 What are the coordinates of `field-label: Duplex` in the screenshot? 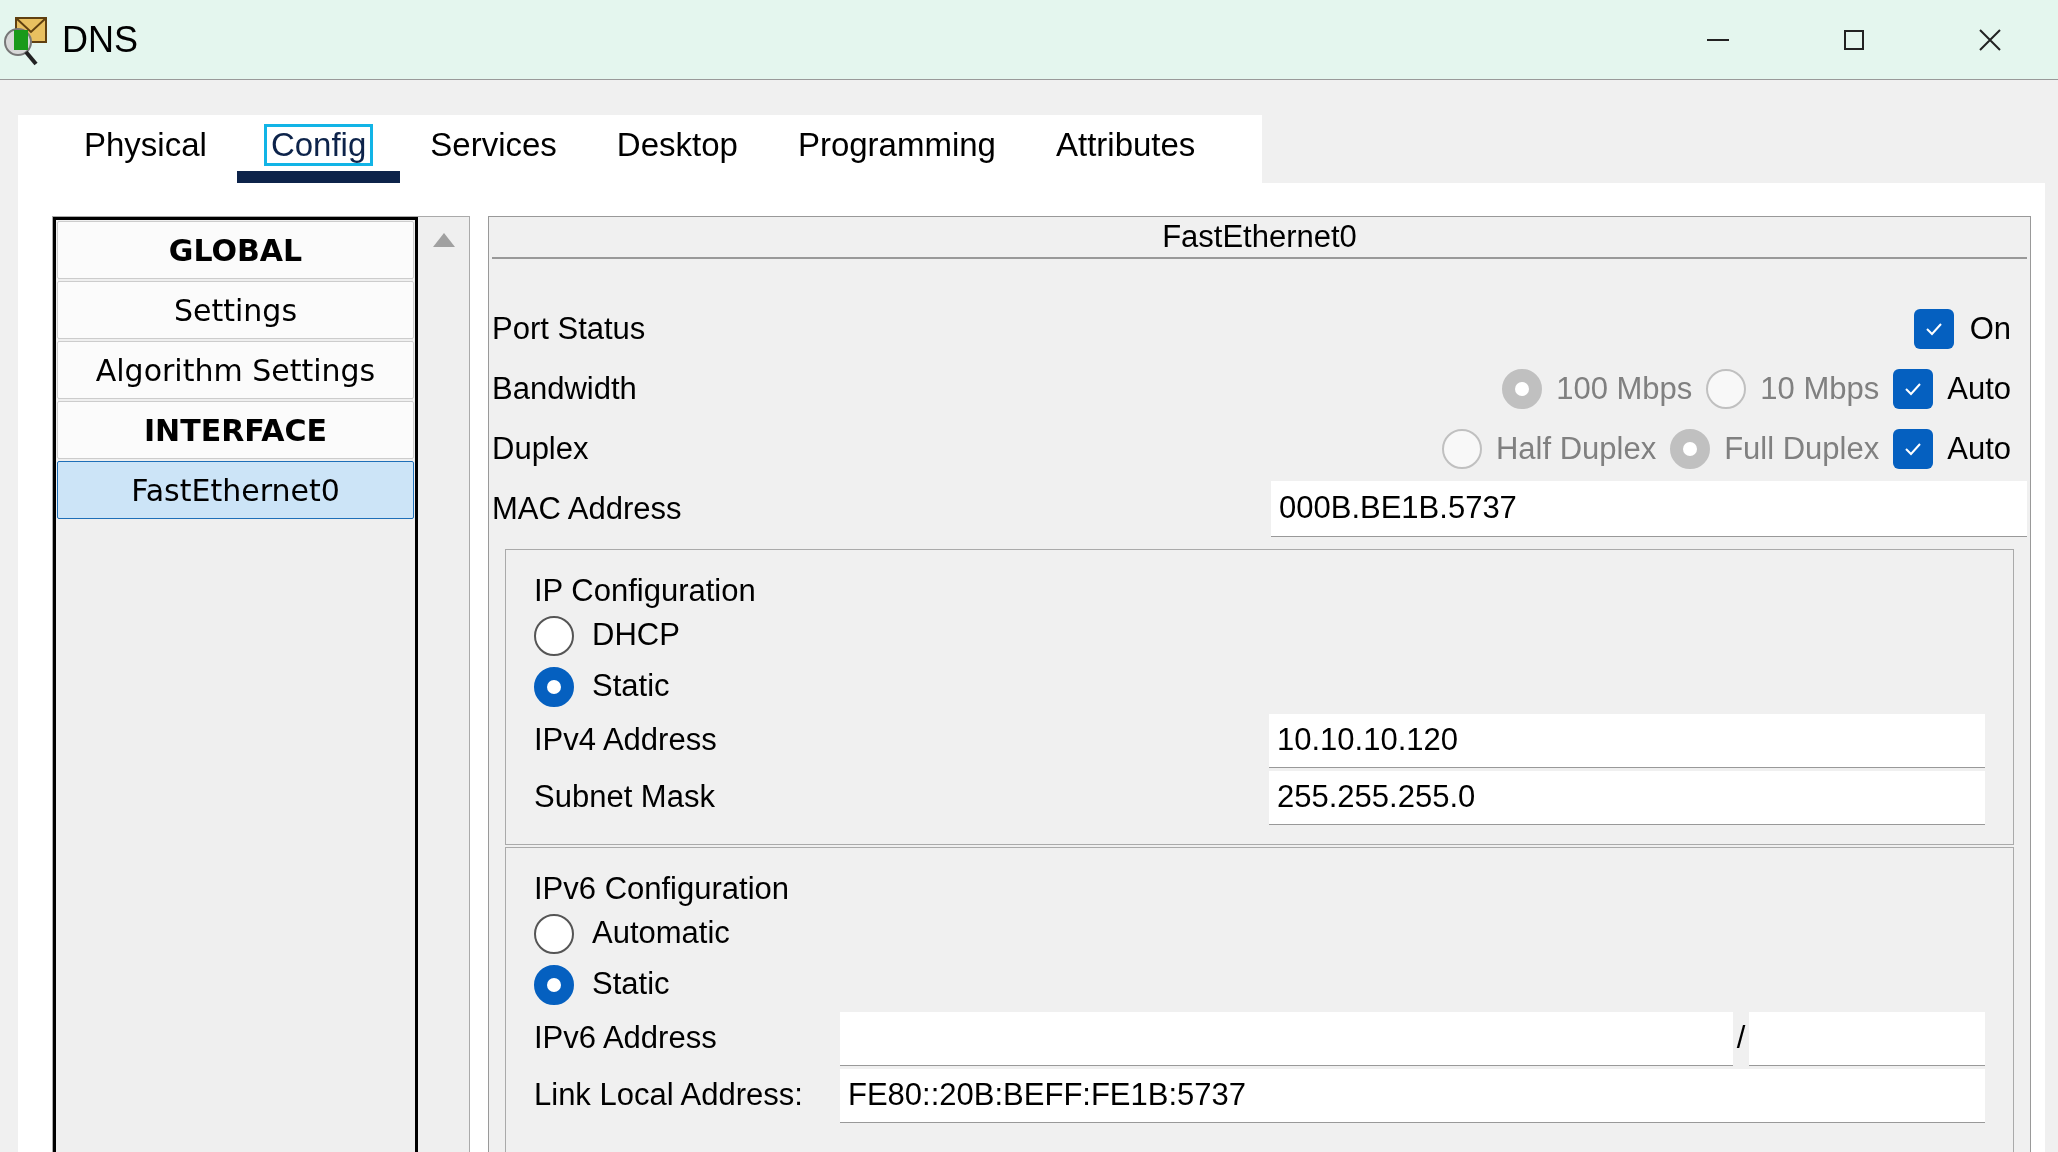 It's located at (540, 448).